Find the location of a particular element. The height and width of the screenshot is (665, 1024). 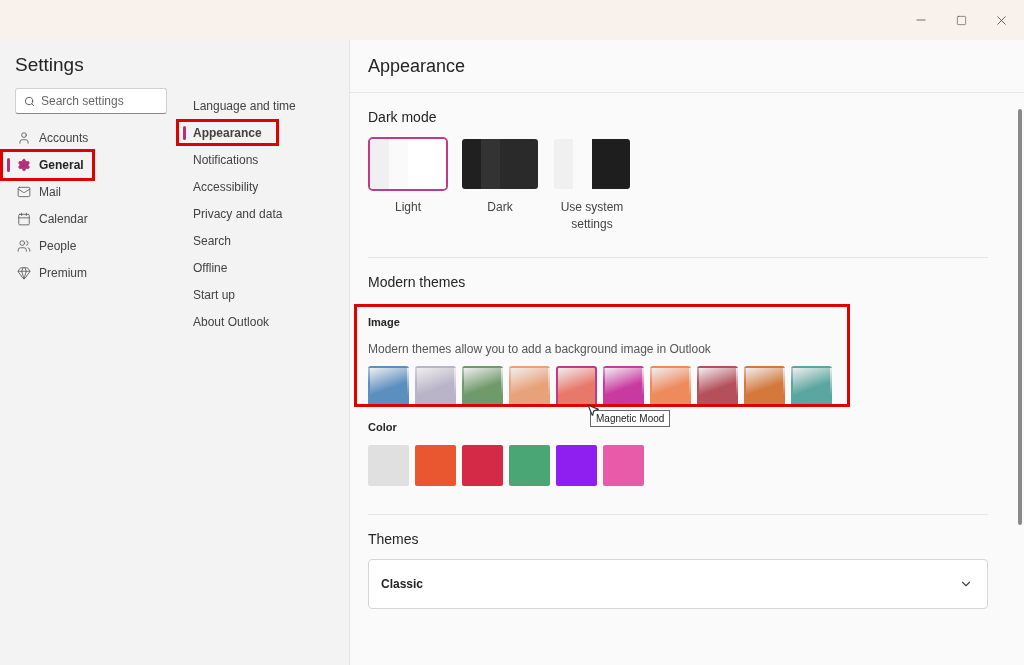

subpage-item: Start up is located at coordinates (265, 294).